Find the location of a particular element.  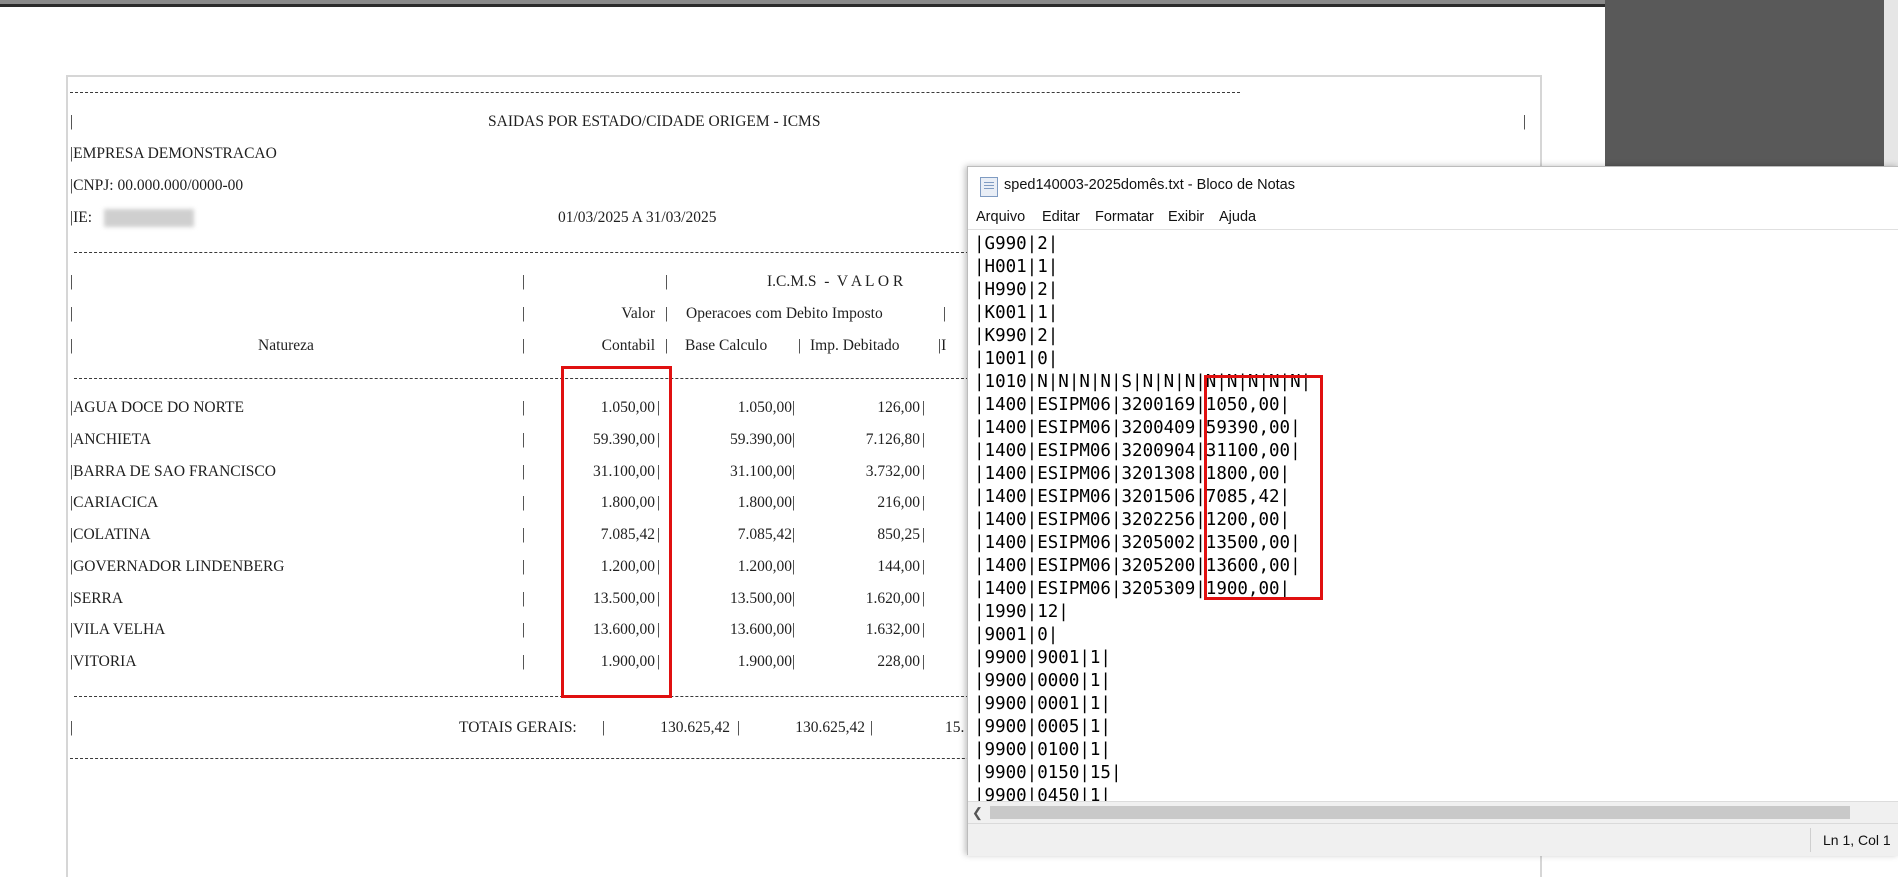

menu-editar: Editar is located at coordinates (1061, 217).